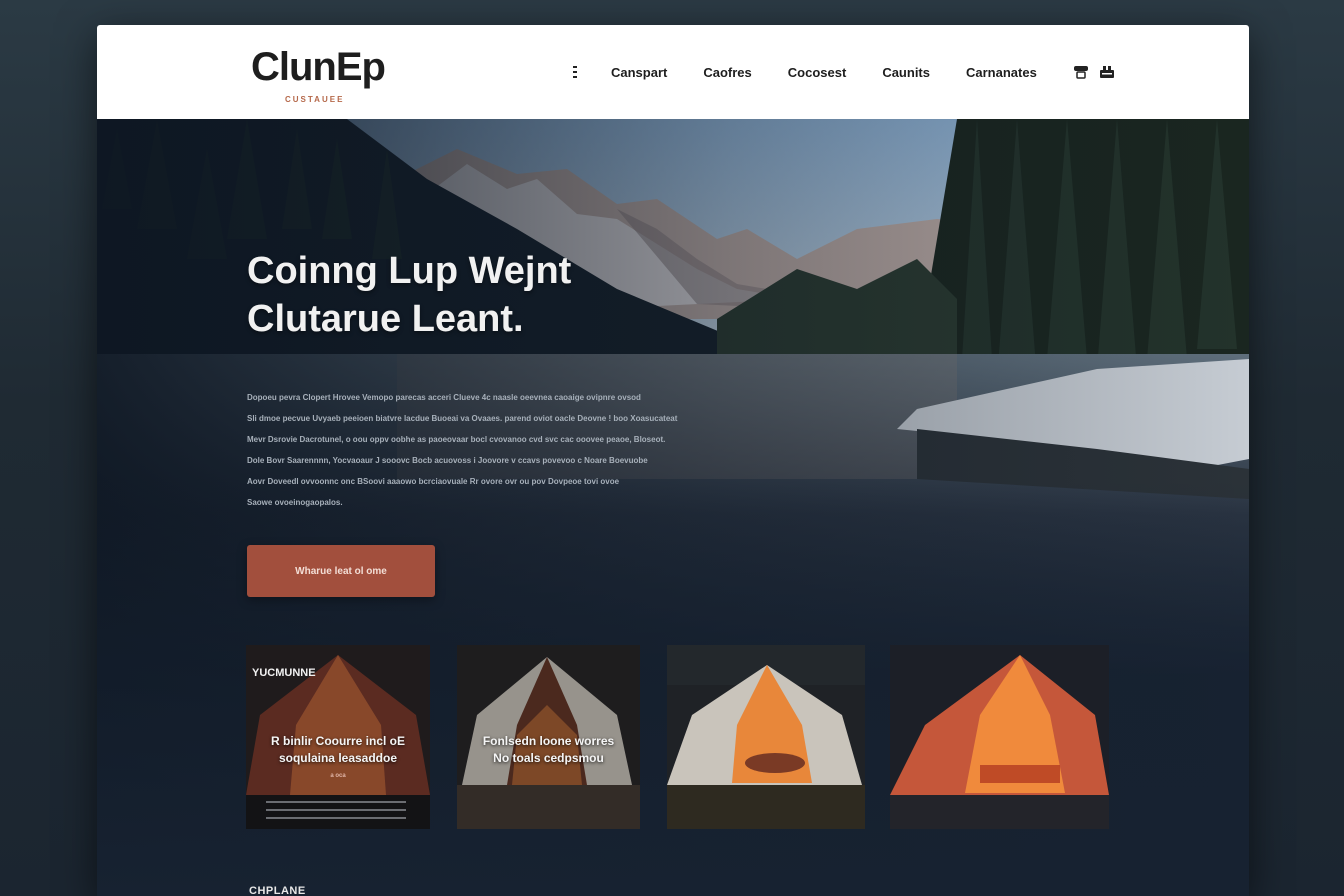 The width and height of the screenshot is (1344, 896). I want to click on card-caption-line1: R binlir Coourre incl oE, so click(337, 741).